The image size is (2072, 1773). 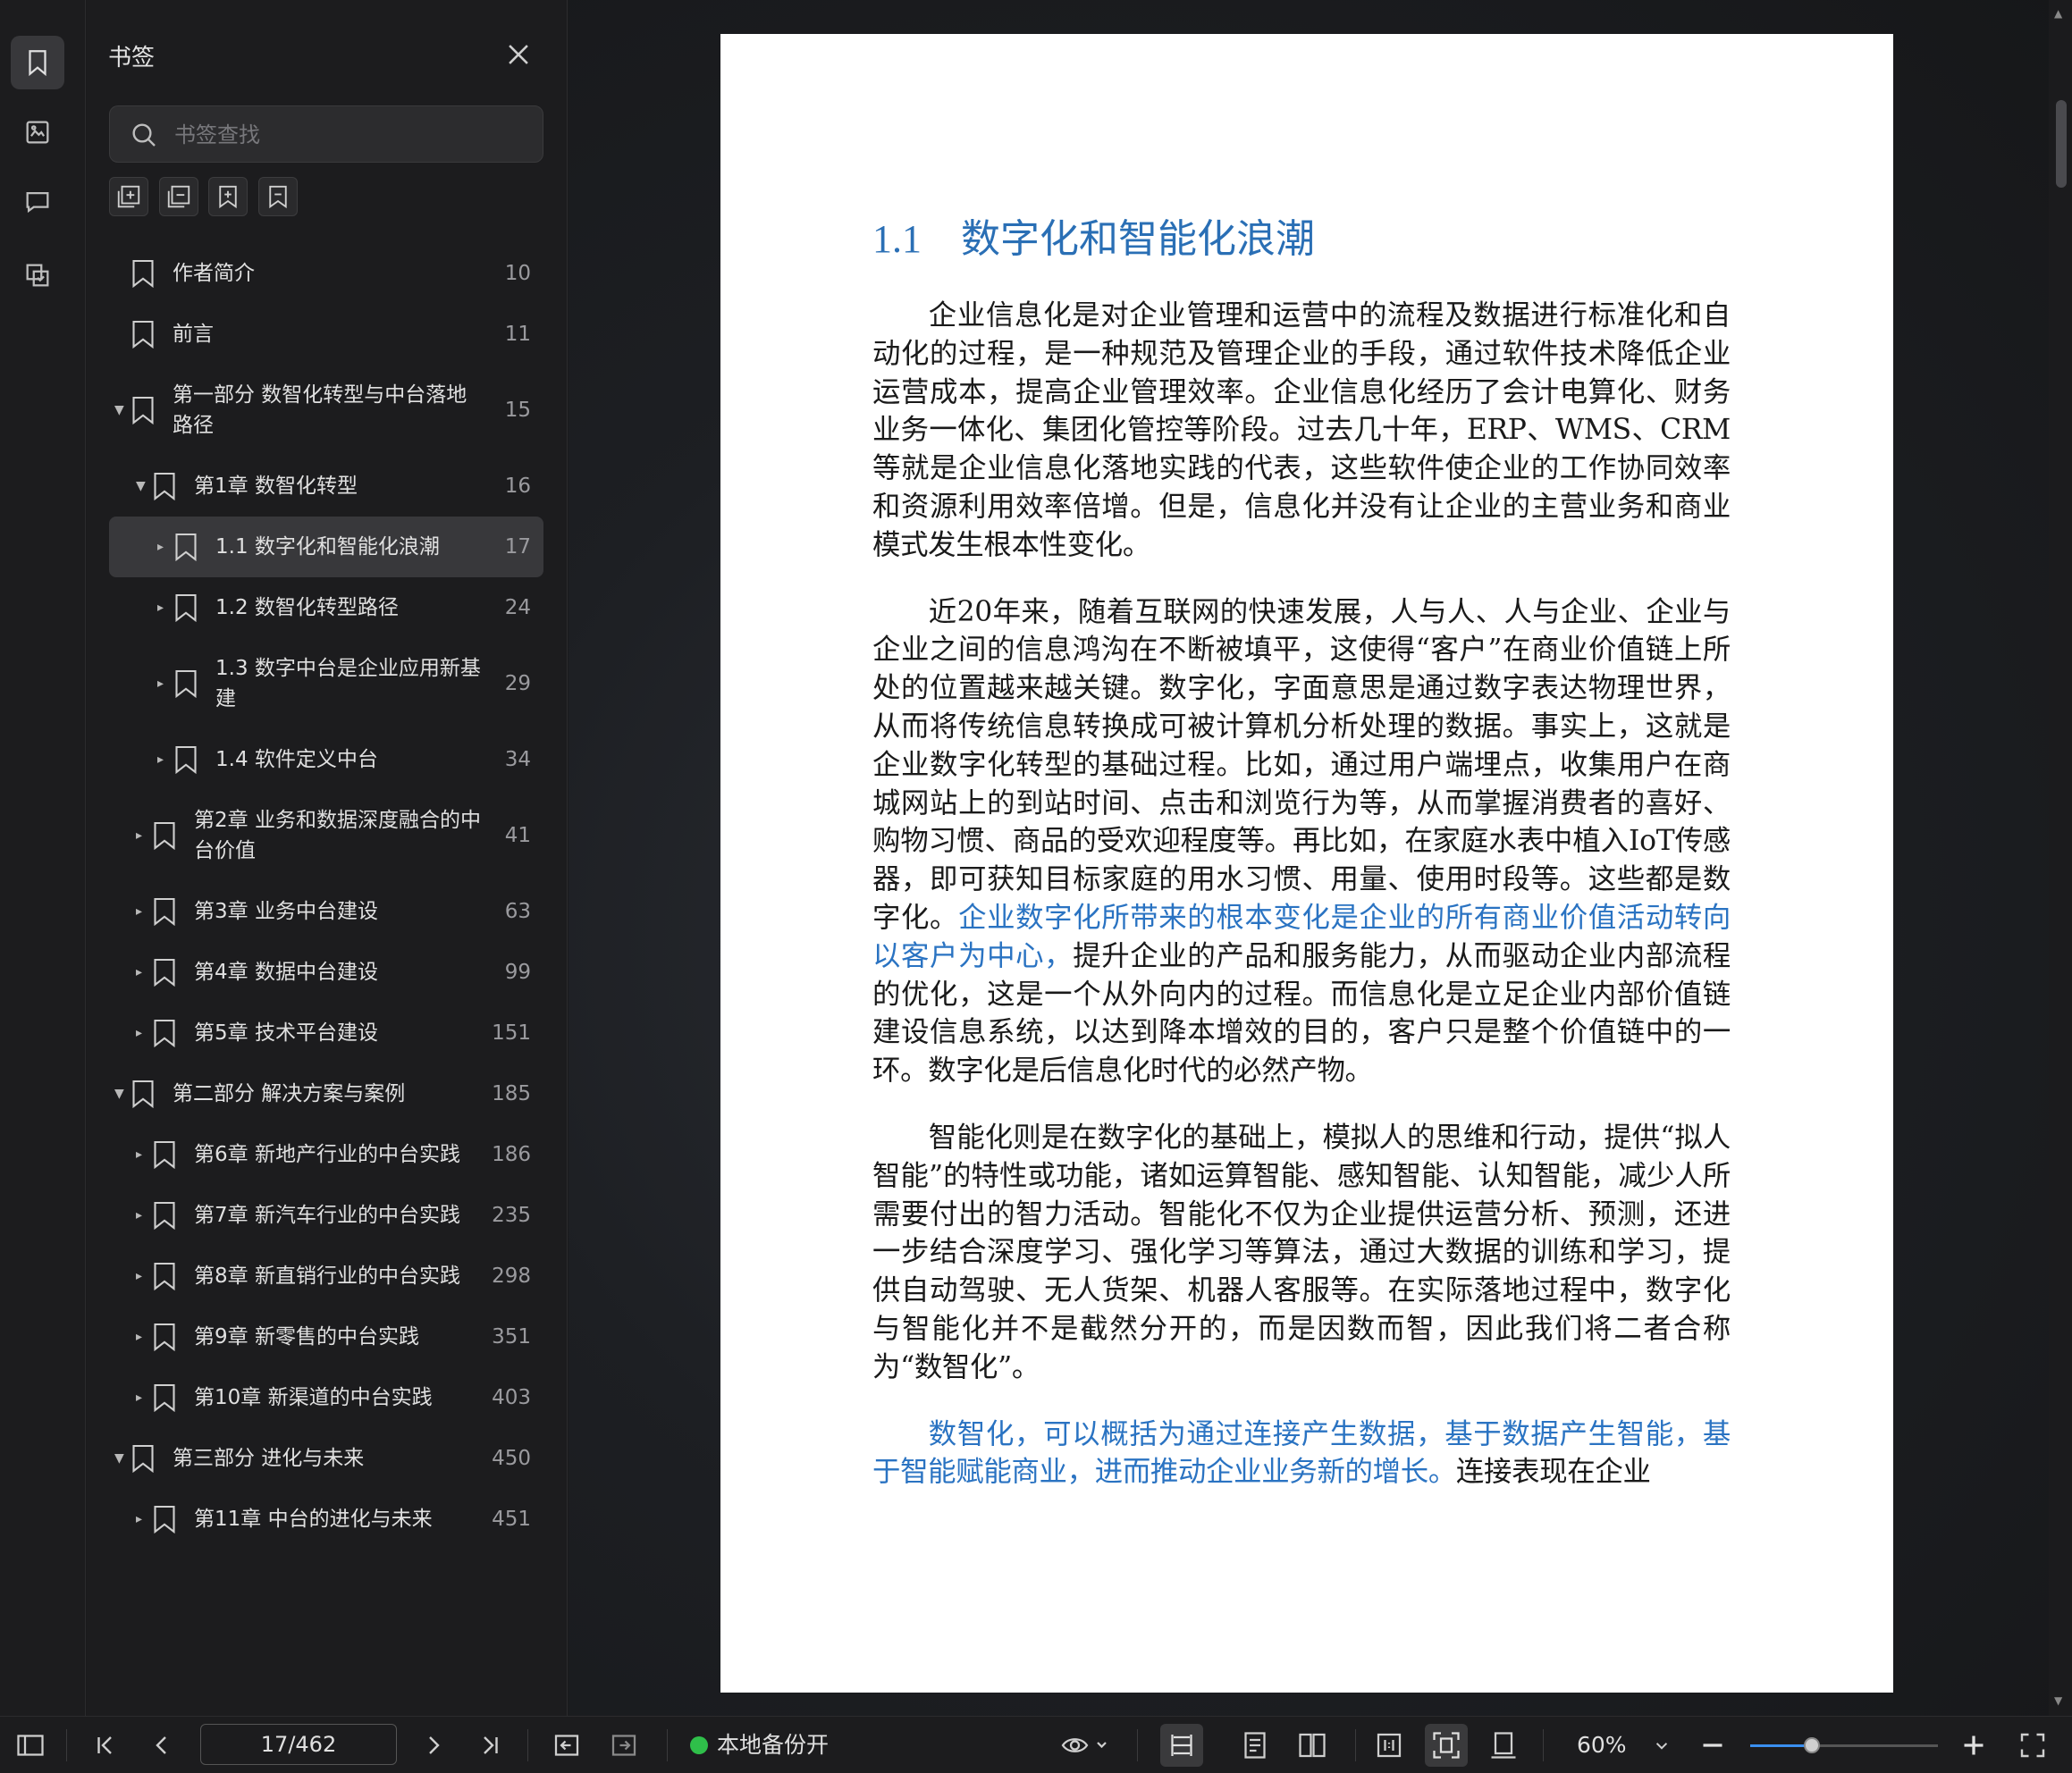 I want to click on bookmark-item: ▸ 第6章 新地产行业的中台实践 186, so click(x=326, y=1155).